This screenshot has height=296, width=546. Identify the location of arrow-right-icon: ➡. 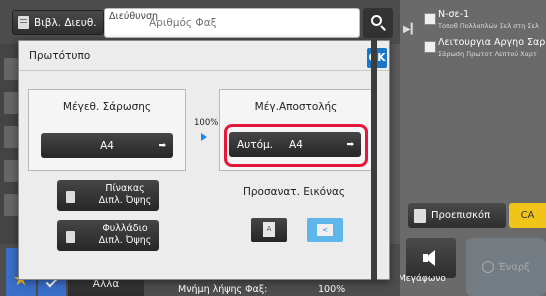
(162, 145).